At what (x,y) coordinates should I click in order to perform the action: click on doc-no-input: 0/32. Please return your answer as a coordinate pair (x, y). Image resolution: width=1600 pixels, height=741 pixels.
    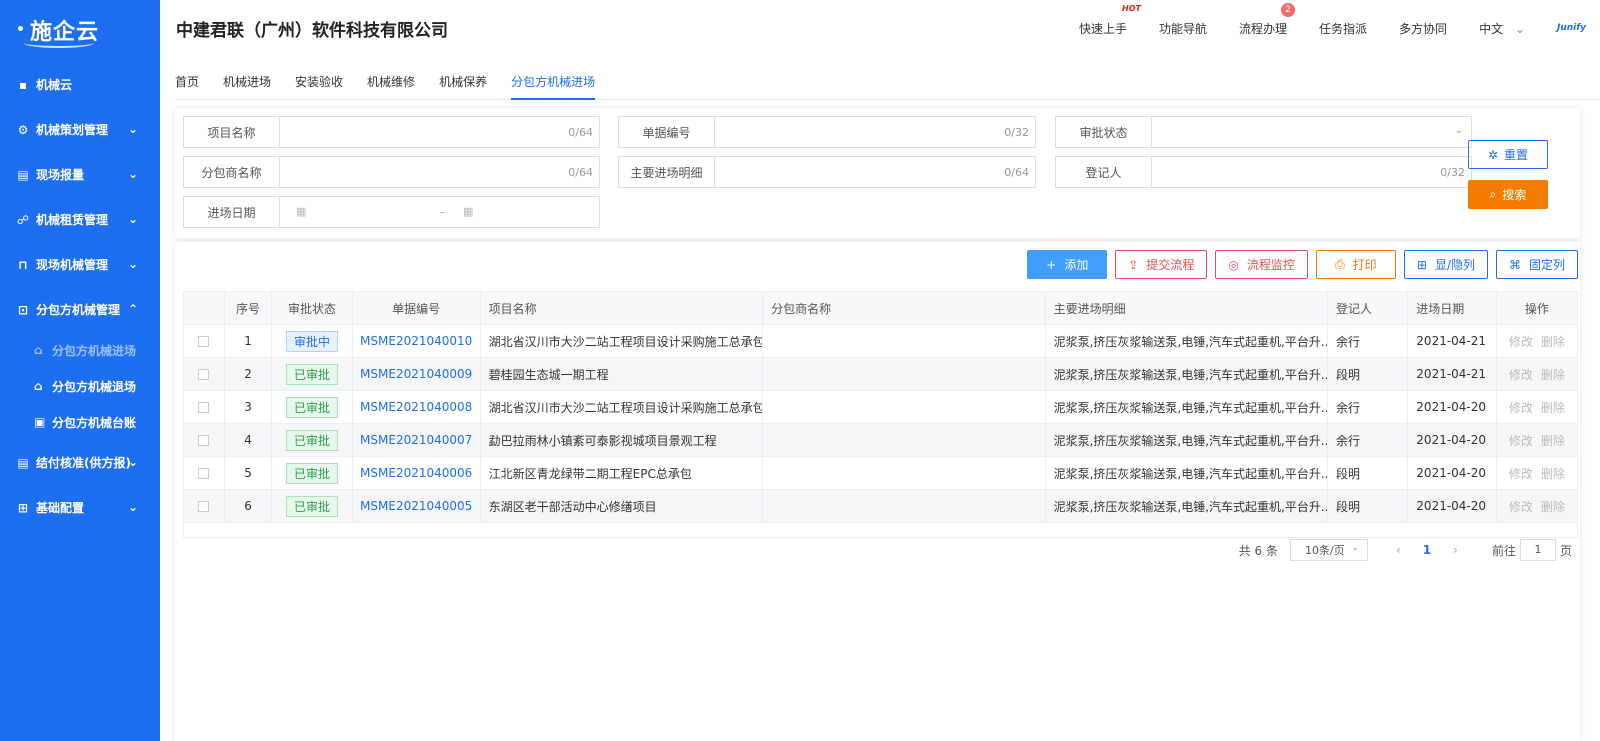
    Looking at the image, I should click on (875, 132).